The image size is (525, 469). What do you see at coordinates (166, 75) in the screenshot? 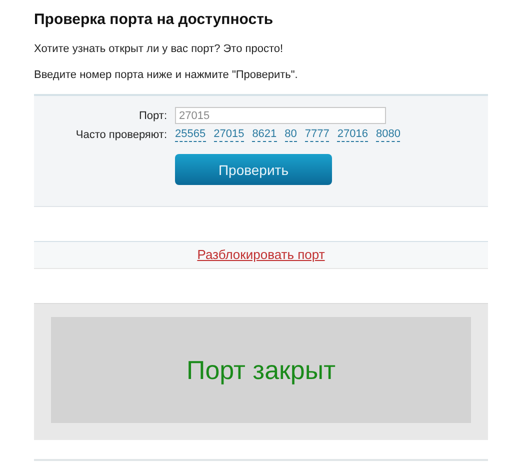
I see `intro-text: Введите номер порта ниже и нажмите "Проверить".` at bounding box center [166, 75].